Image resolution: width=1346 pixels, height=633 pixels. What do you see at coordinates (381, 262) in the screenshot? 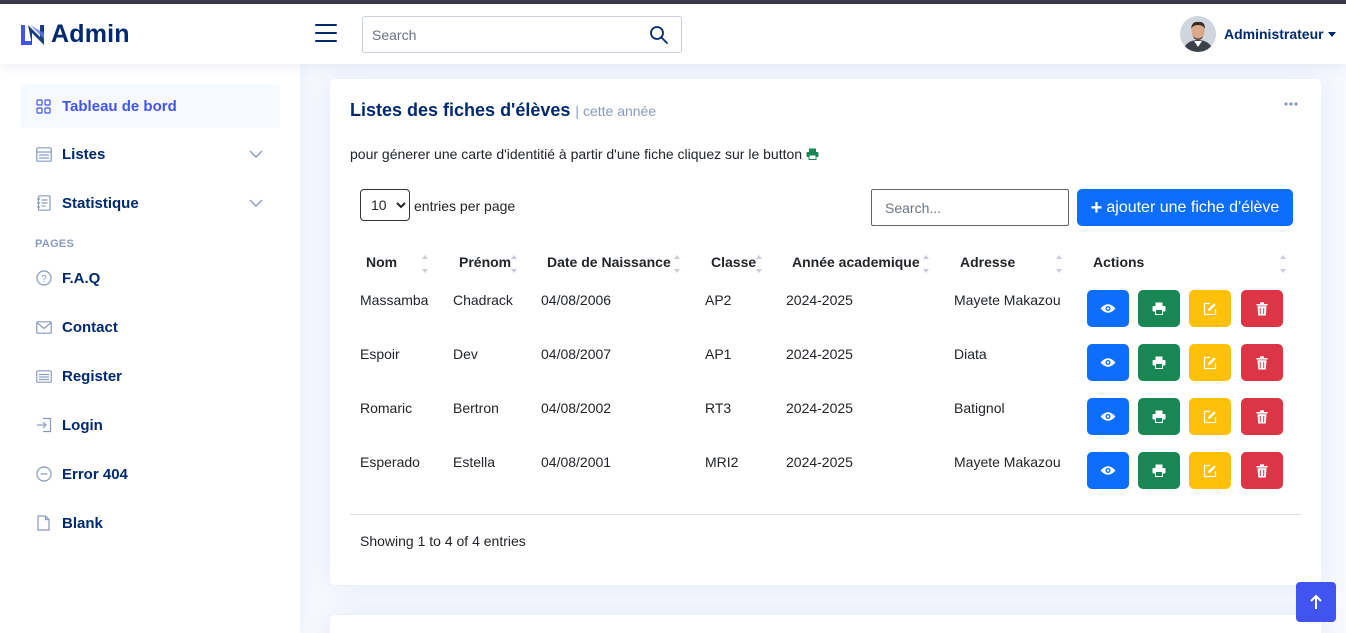
I see `column-header-nom: Nom` at bounding box center [381, 262].